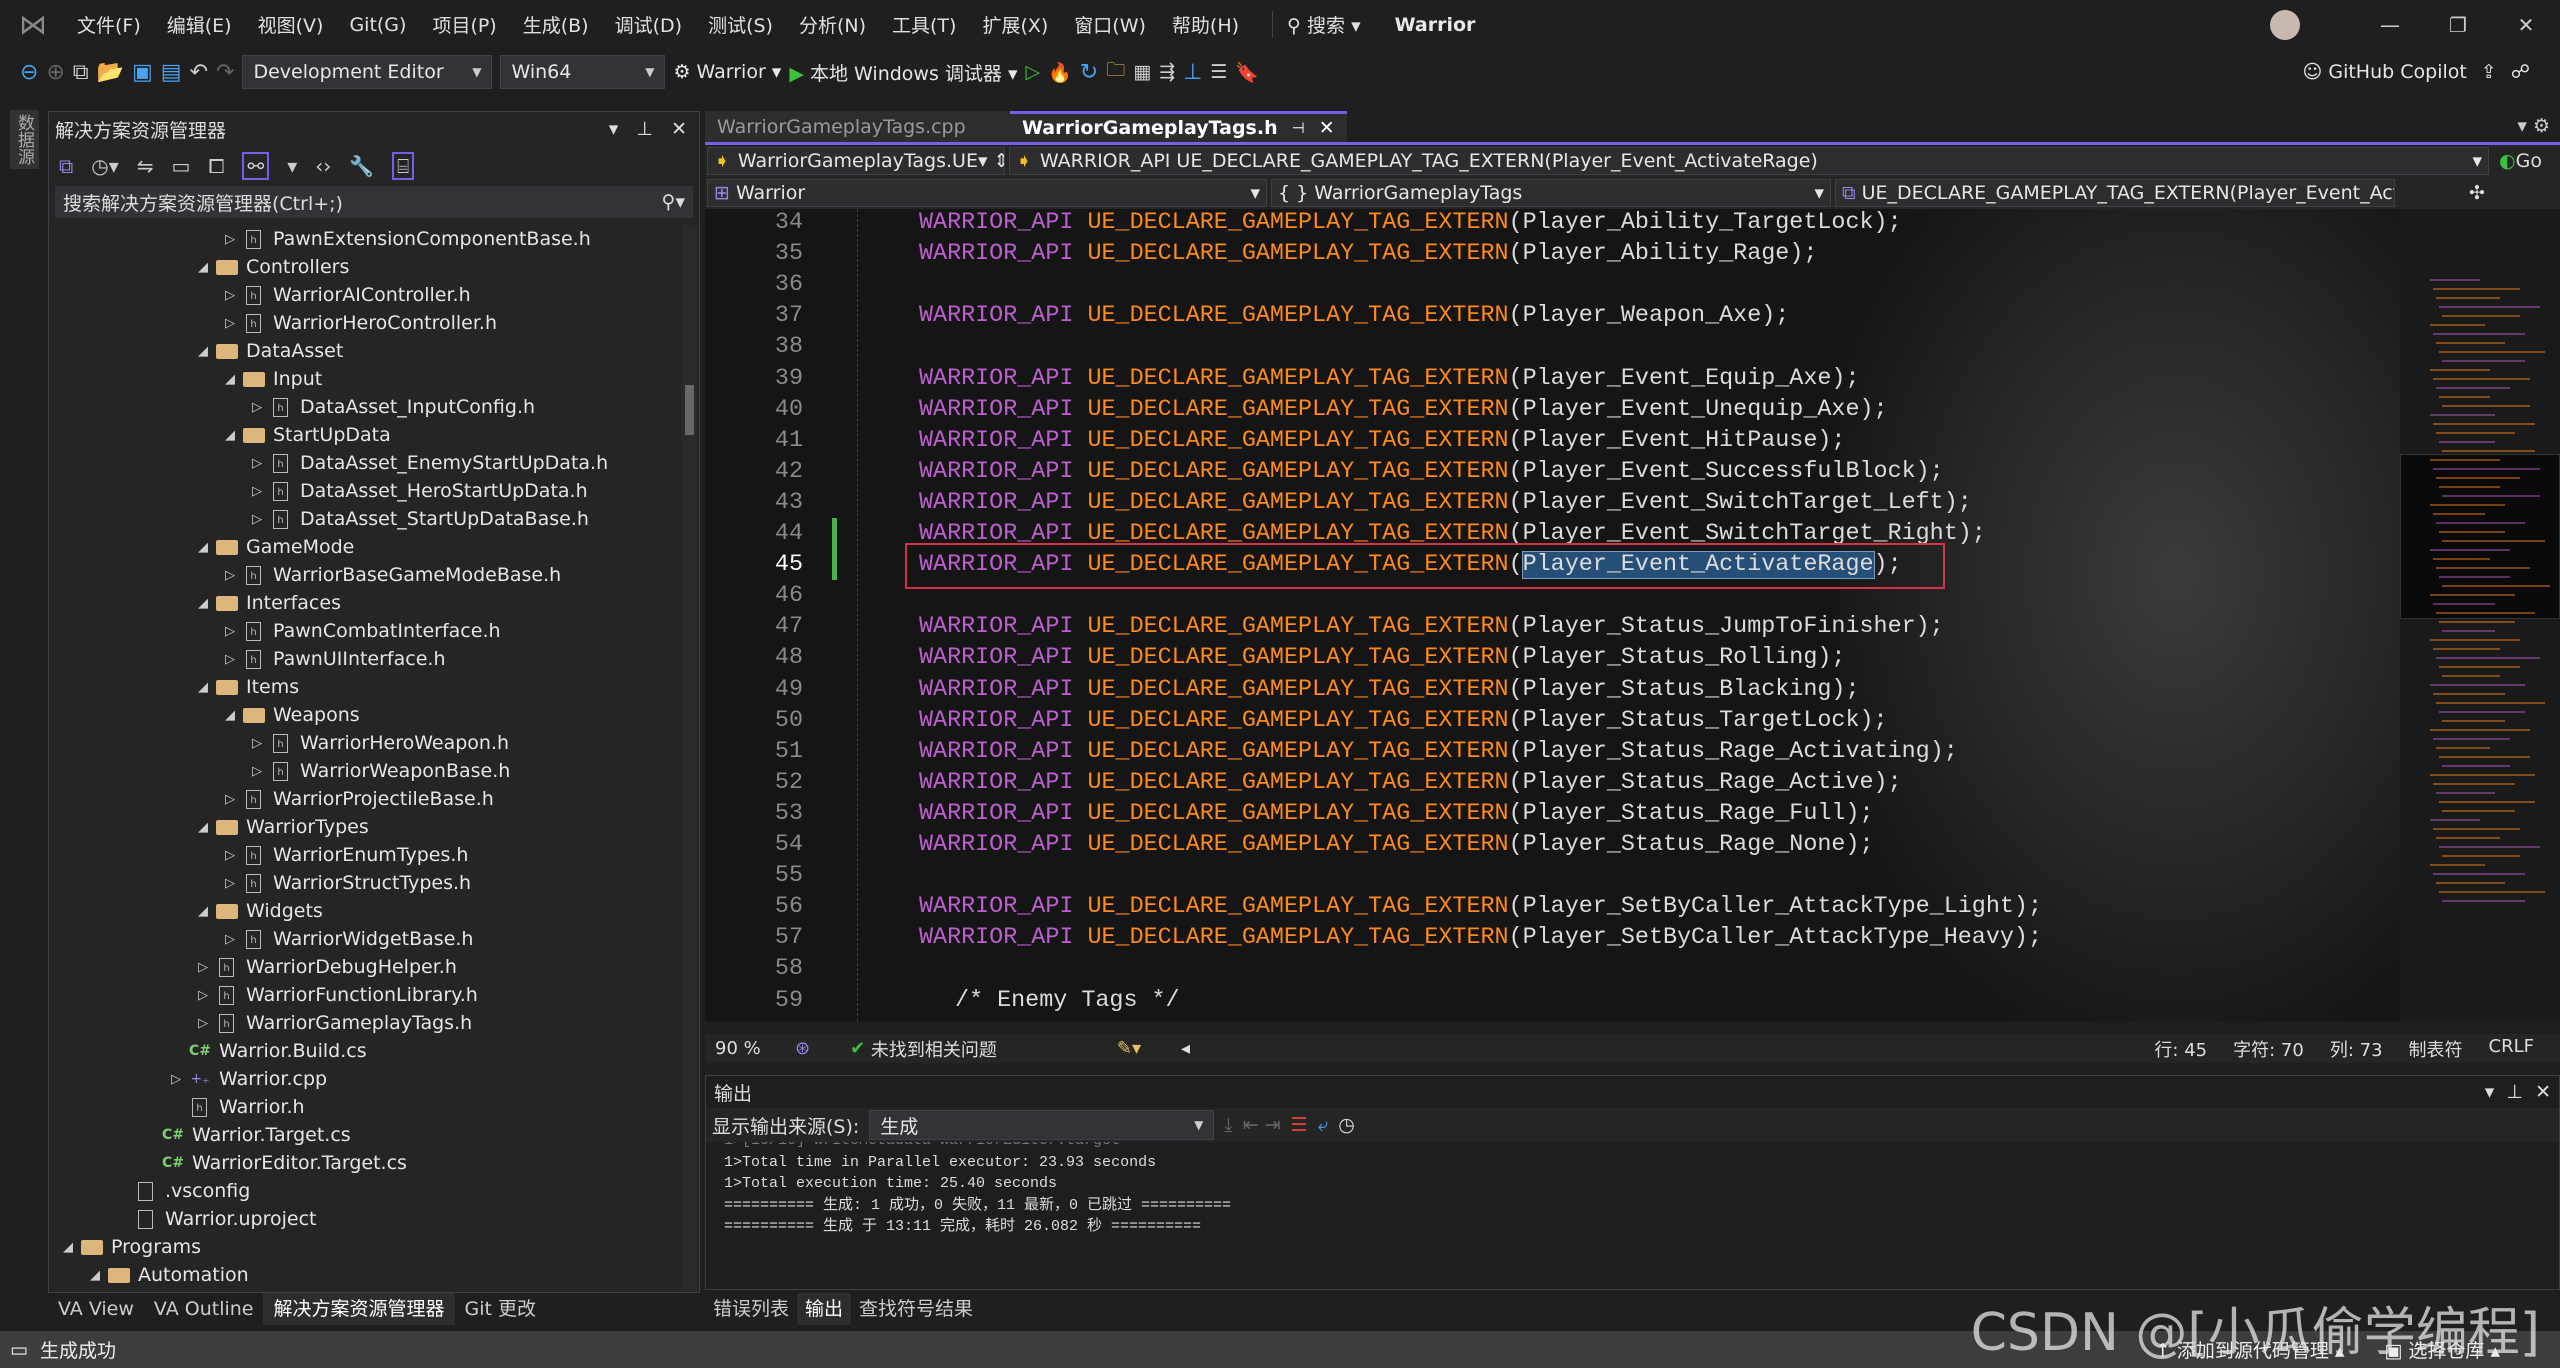  Describe the element at coordinates (404, 239) in the screenshot. I see `tree-item: ▷ h PawnExtensionComponentBase.h` at that location.